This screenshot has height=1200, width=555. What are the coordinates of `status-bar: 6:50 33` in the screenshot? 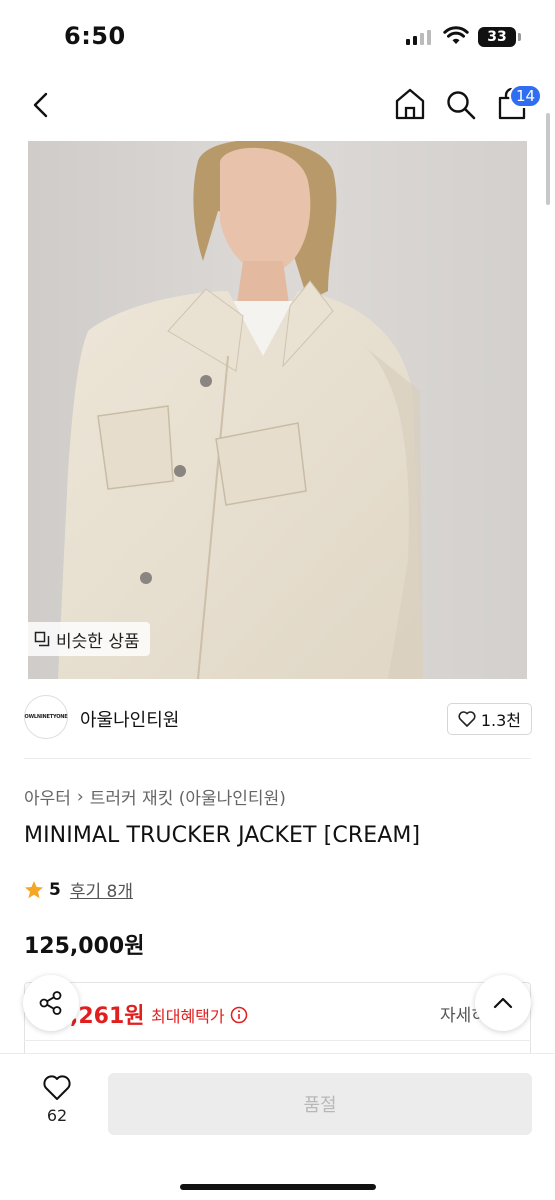 It's located at (277, 37).